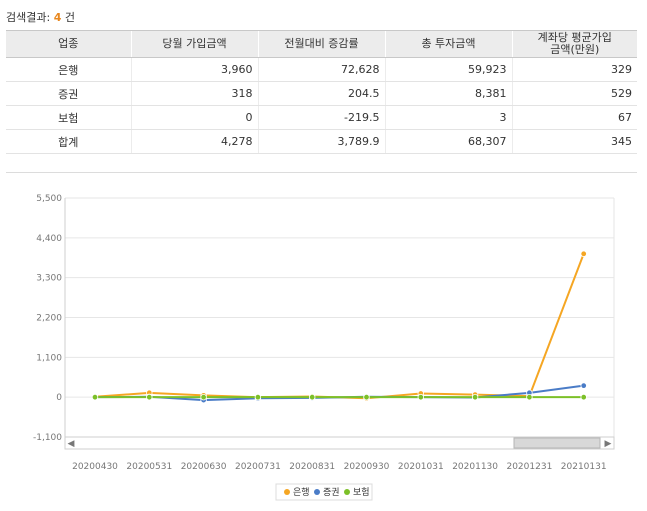 Image resolution: width=647 pixels, height=511 pixels. Describe the element at coordinates (68, 93) in the screenshot. I see `table-cell: 증권` at that location.